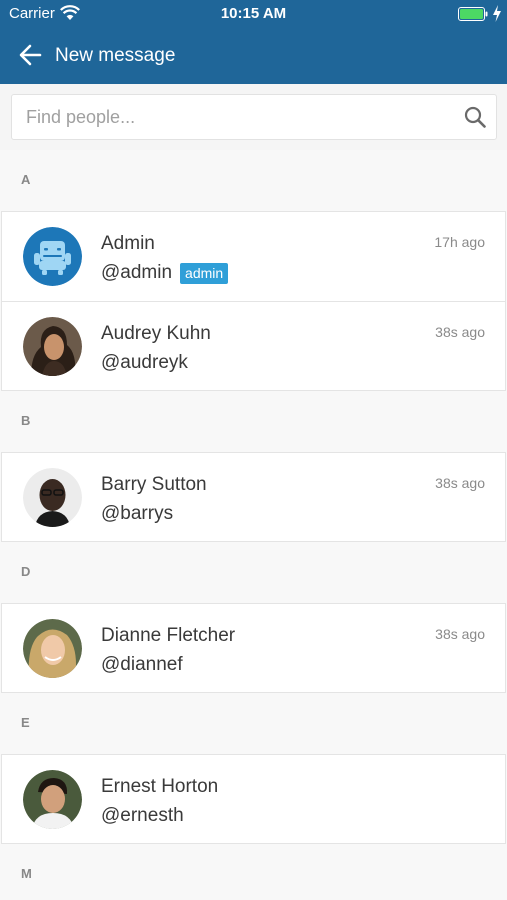  Describe the element at coordinates (253, 346) in the screenshot. I see `list-item: Audrey Kuhn @audreyk 38s ago` at that location.